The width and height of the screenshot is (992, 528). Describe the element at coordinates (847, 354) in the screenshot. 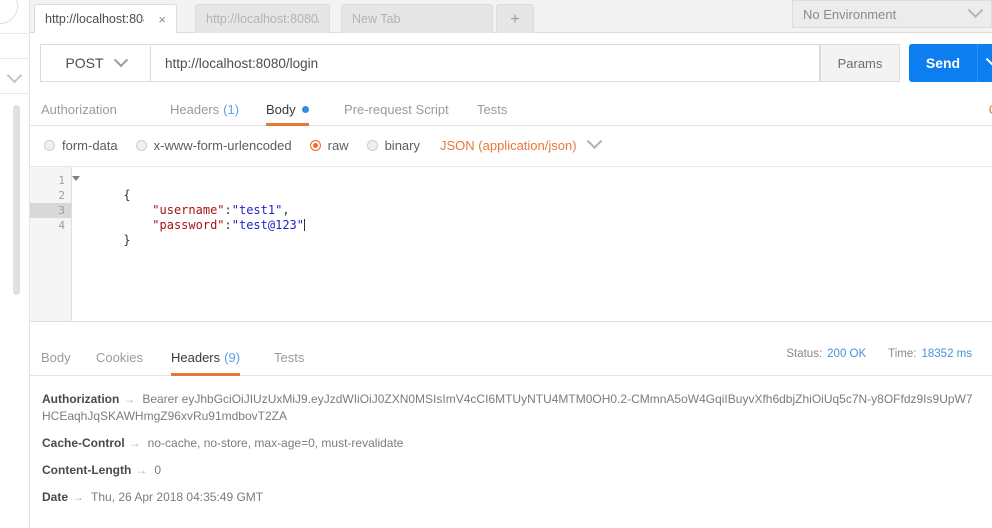

I see `status-badge: 200 OK` at that location.